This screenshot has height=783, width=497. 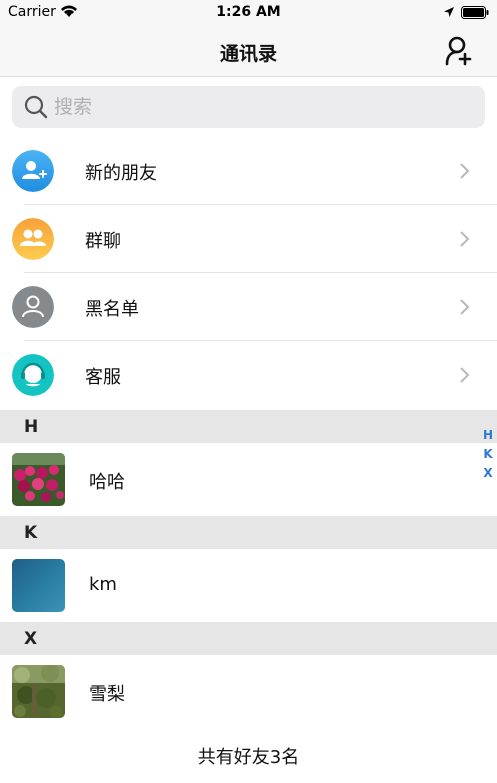 I want to click on section-letter: H, so click(x=31, y=427).